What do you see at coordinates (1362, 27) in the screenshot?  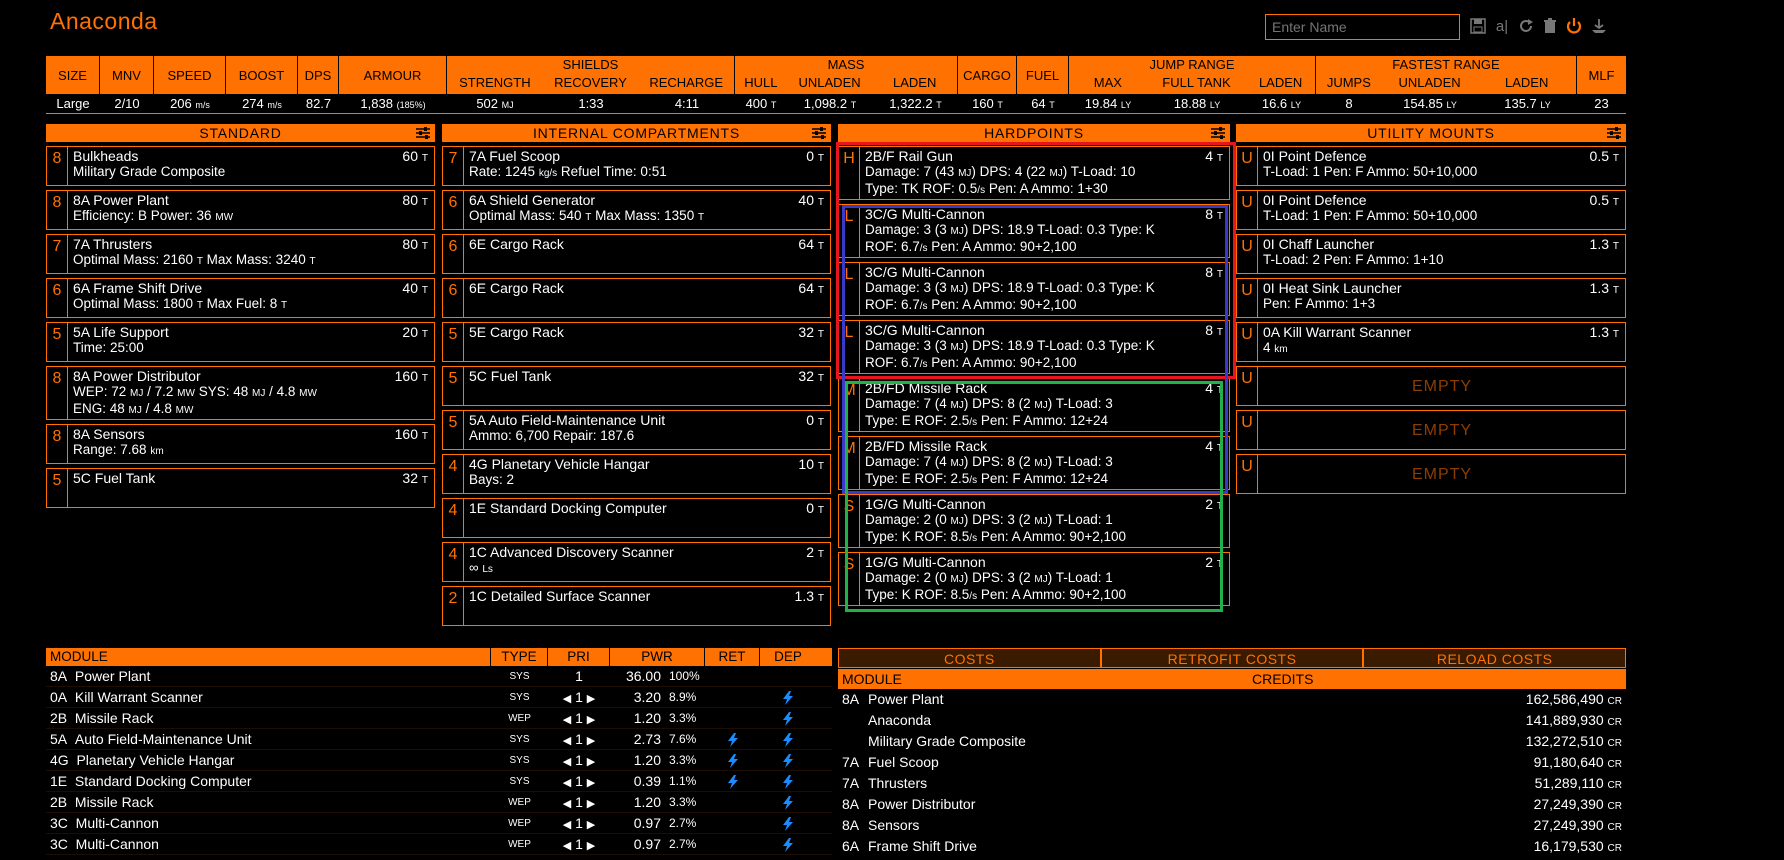 I see `build-name-input` at bounding box center [1362, 27].